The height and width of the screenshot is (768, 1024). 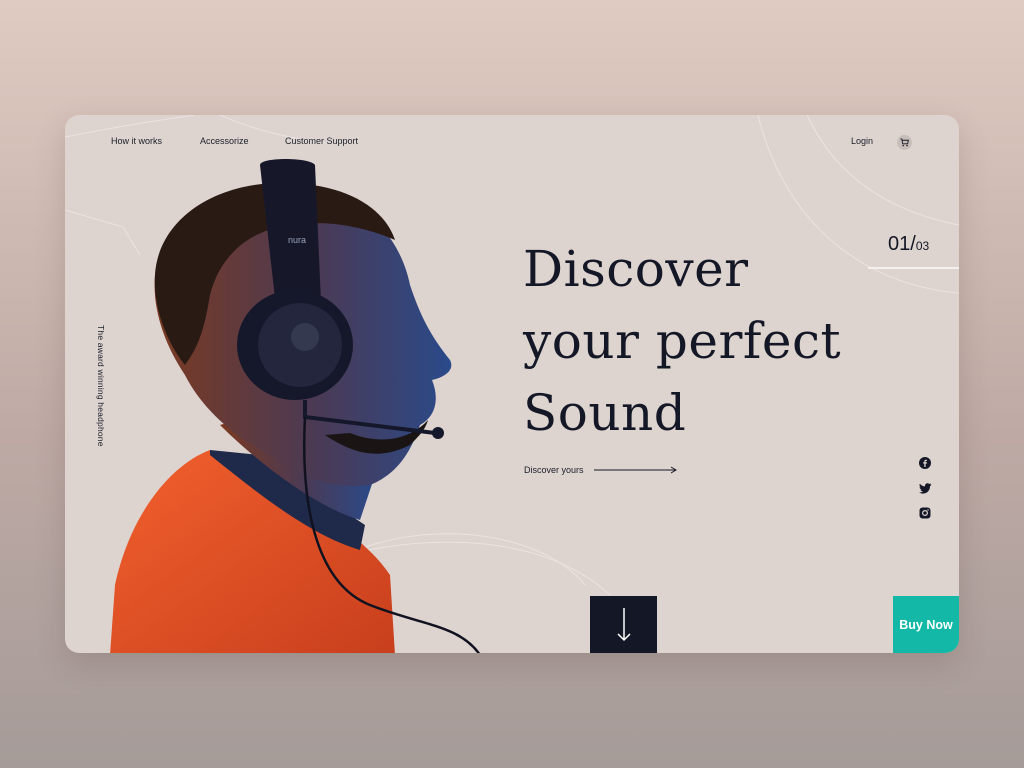 I want to click on login-label: Login, so click(x=862, y=141).